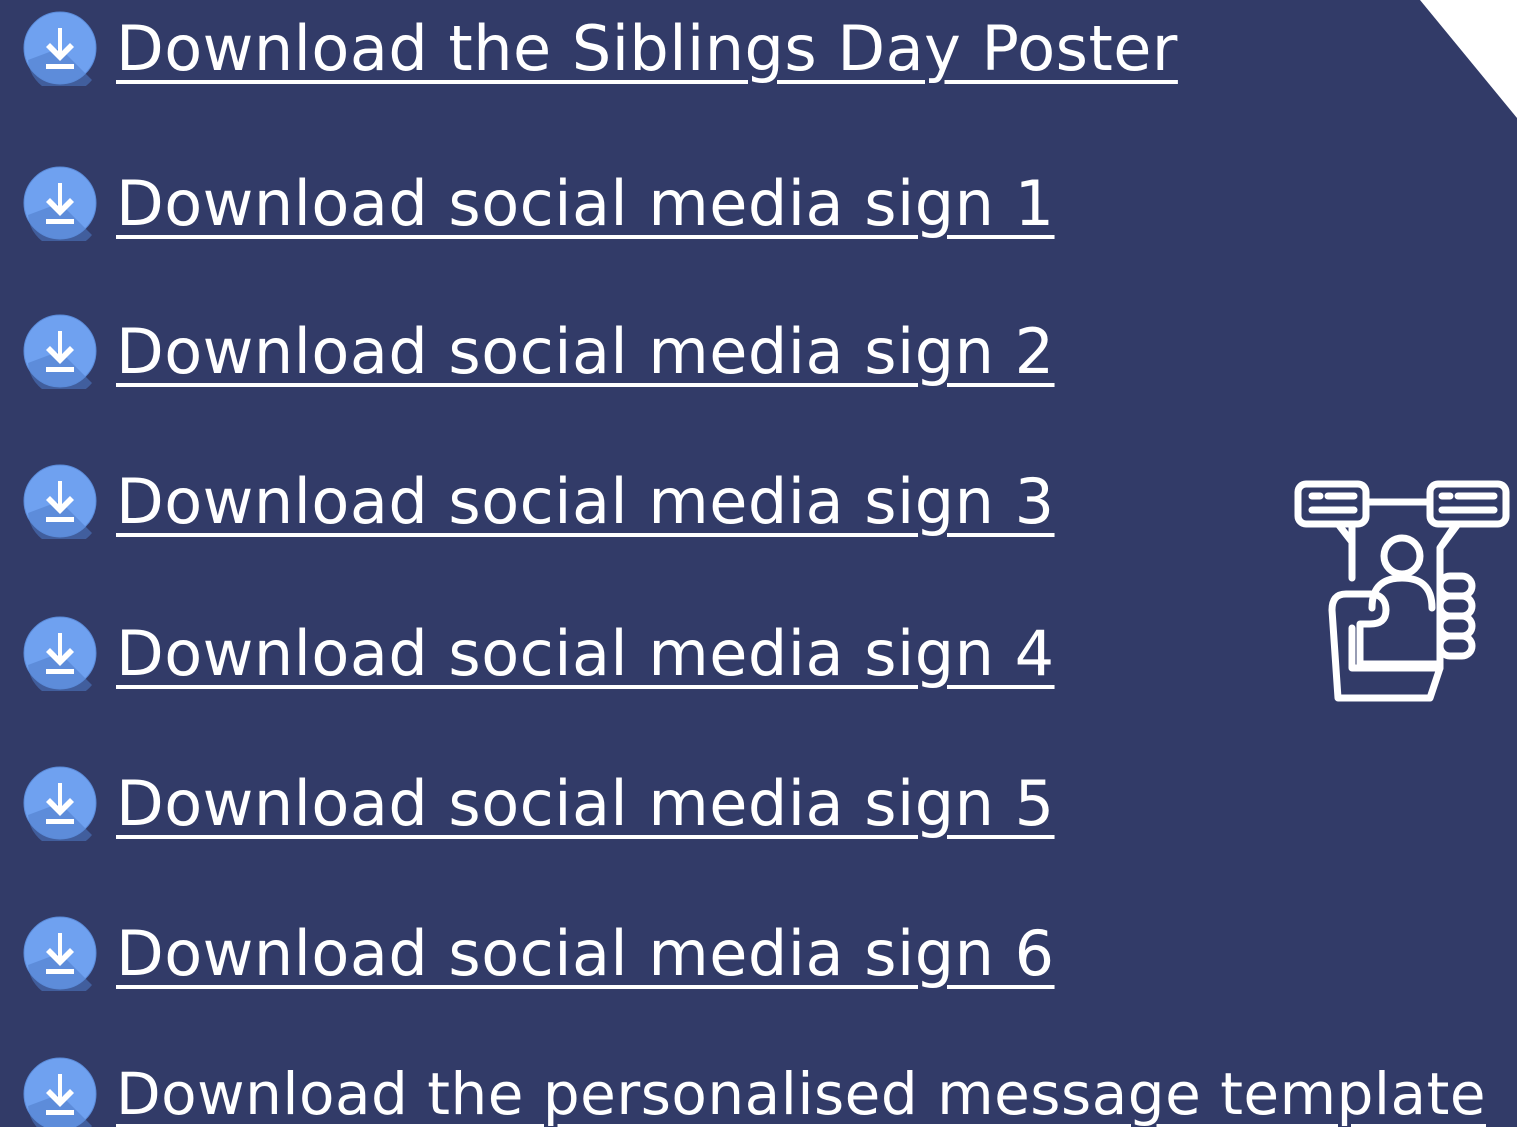 This screenshot has width=1517, height=1127. Describe the element at coordinates (585, 351) in the screenshot. I see `download-link-sign-2: Download social media sign 2` at that location.